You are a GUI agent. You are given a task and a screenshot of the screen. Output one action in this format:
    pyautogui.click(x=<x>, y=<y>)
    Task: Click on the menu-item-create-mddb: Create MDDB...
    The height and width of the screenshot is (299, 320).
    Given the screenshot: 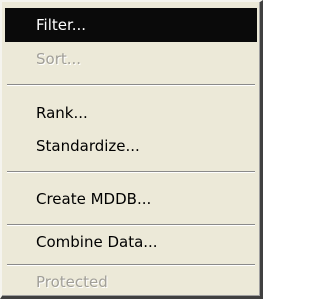 What is the action you would take?
    pyautogui.click(x=131, y=199)
    